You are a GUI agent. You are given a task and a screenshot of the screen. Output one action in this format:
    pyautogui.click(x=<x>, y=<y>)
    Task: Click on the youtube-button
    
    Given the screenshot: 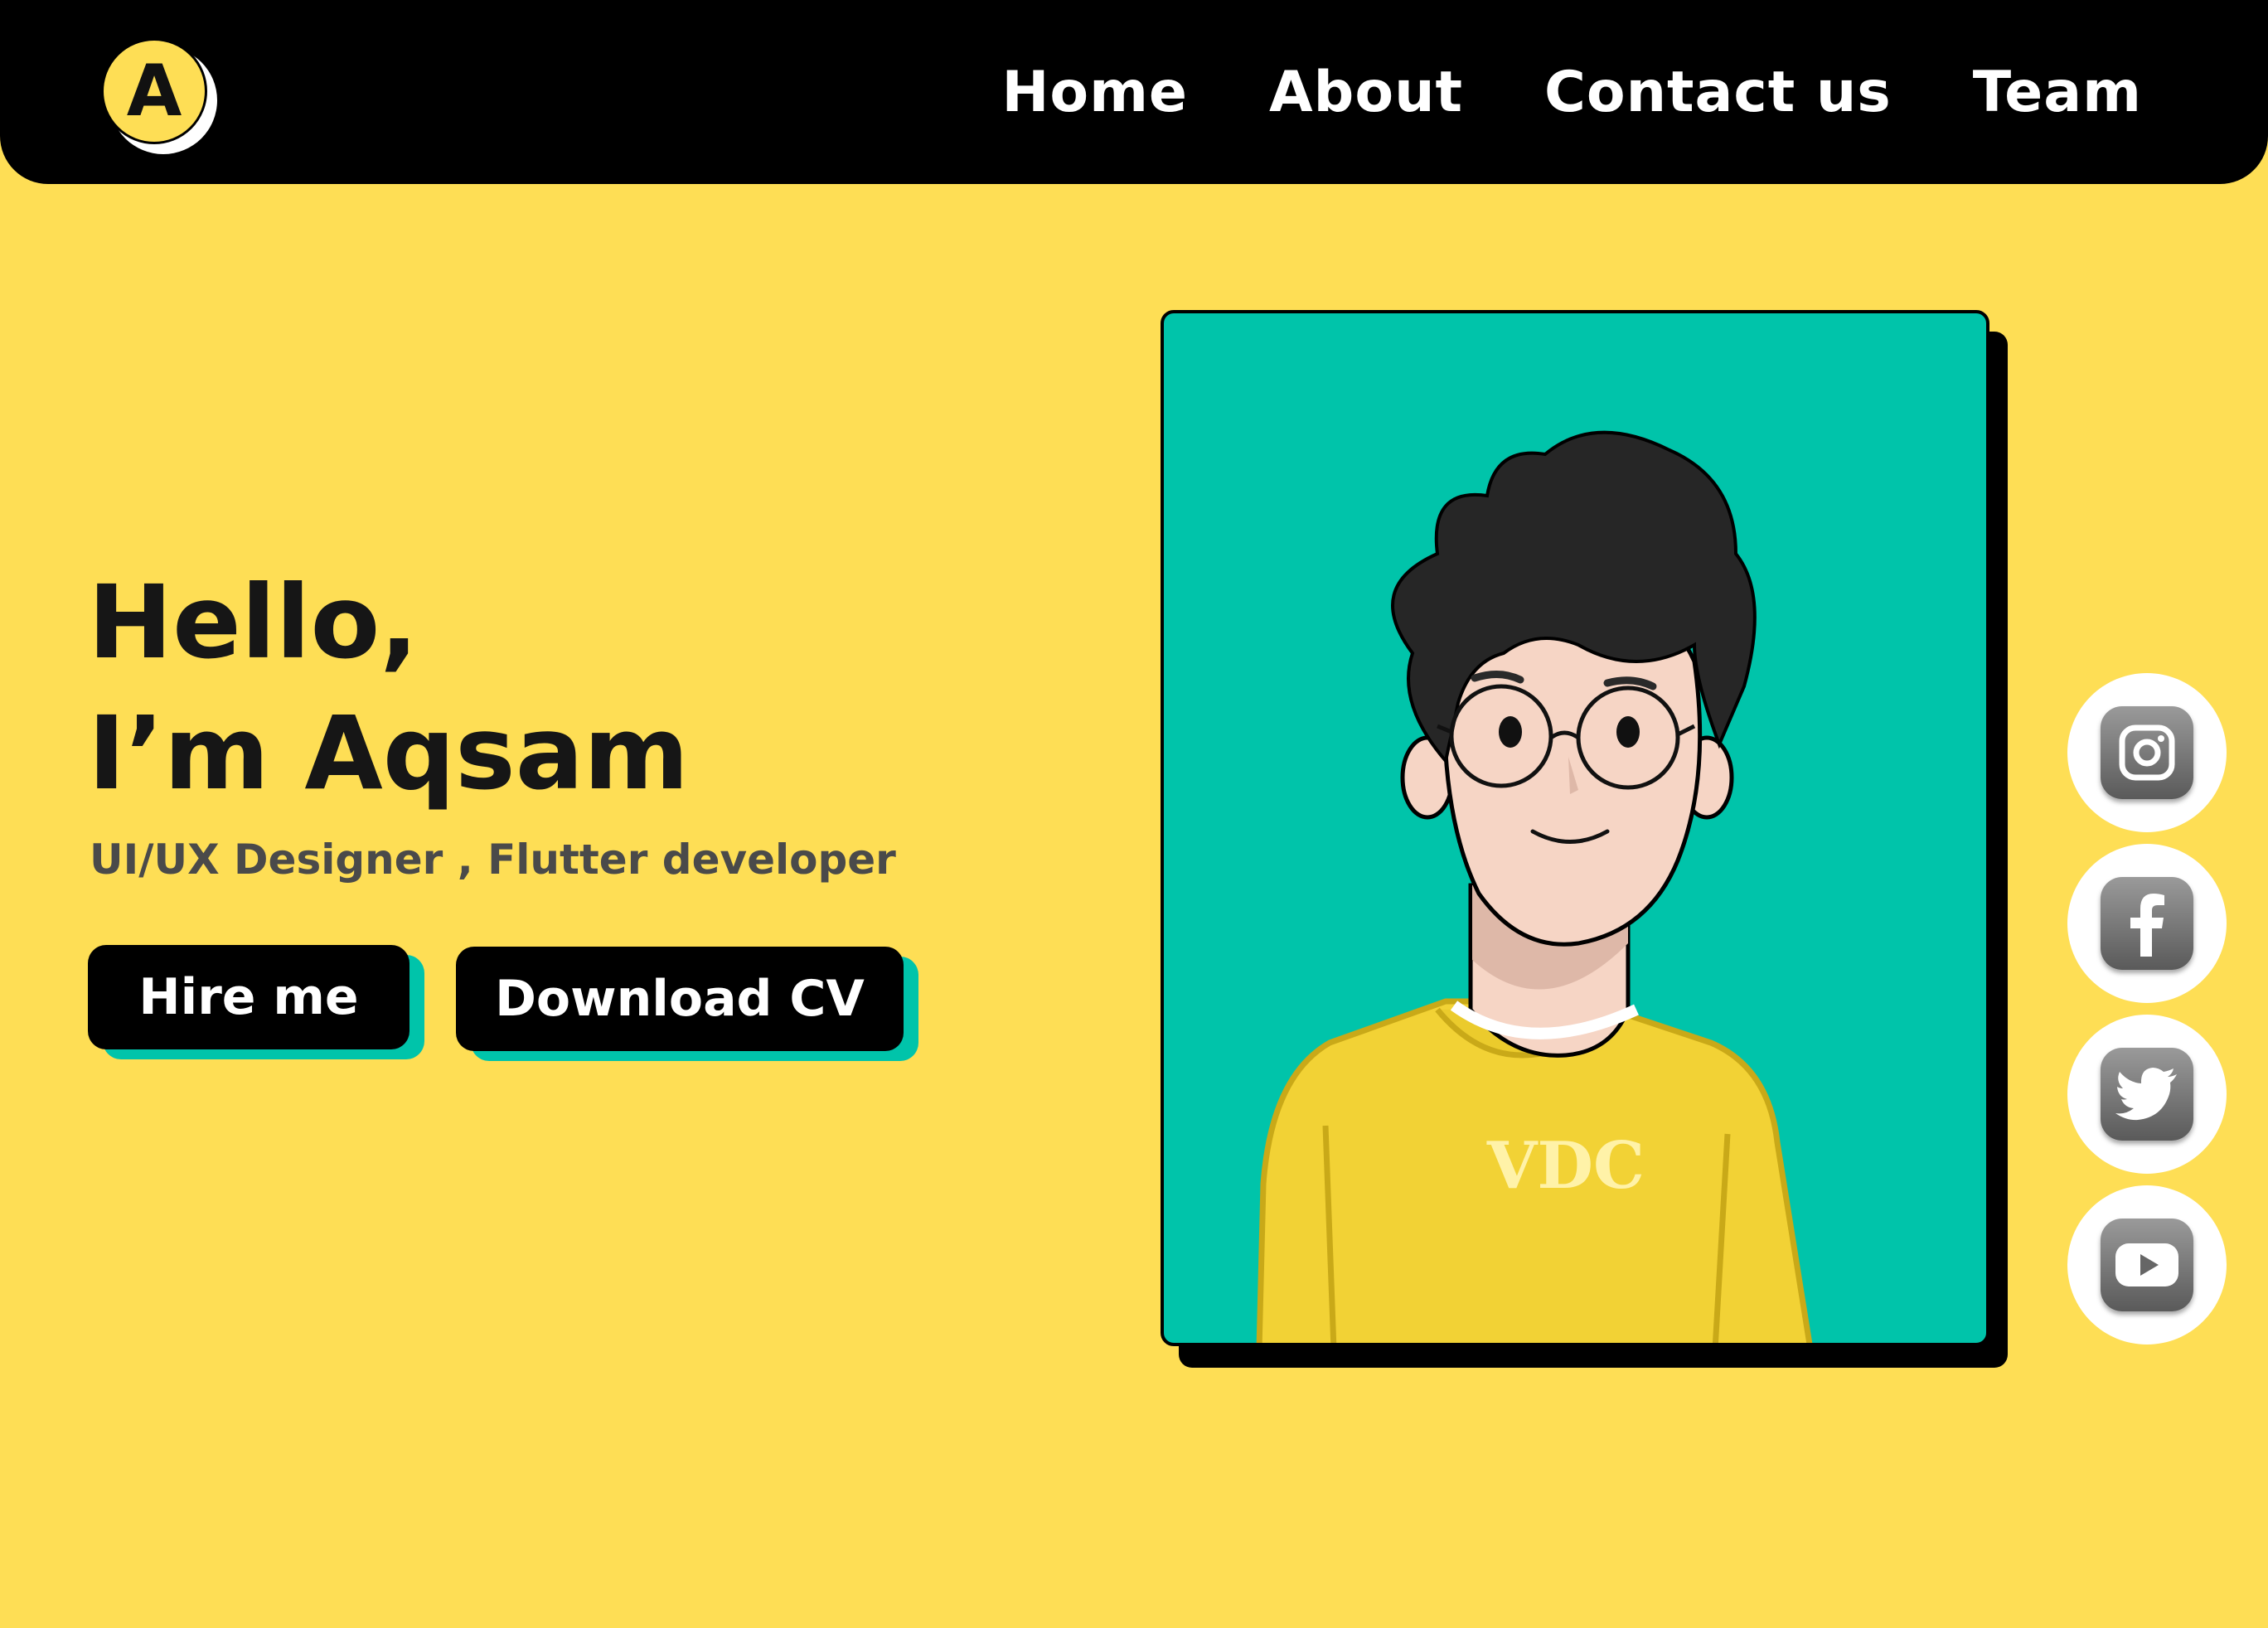 What is the action you would take?
    pyautogui.click(x=2147, y=1265)
    